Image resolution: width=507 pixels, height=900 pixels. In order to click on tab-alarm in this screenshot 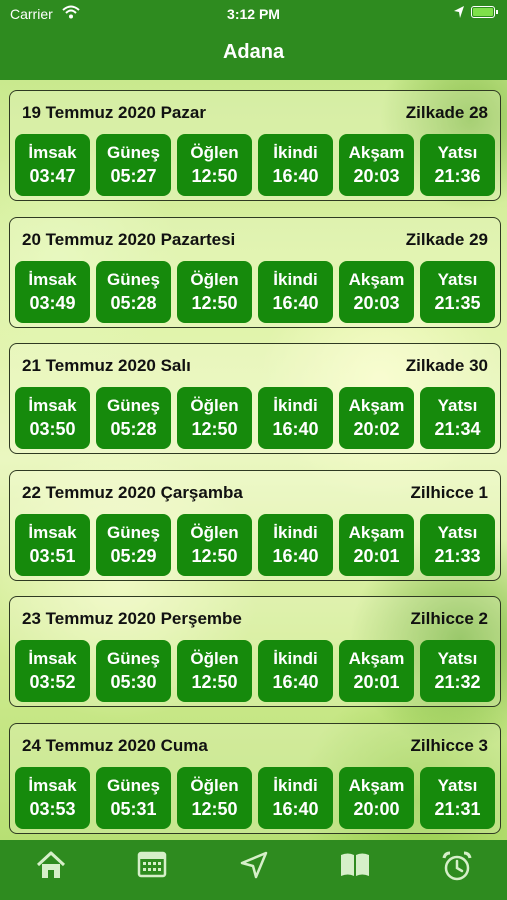, I will do `click(457, 866)`.